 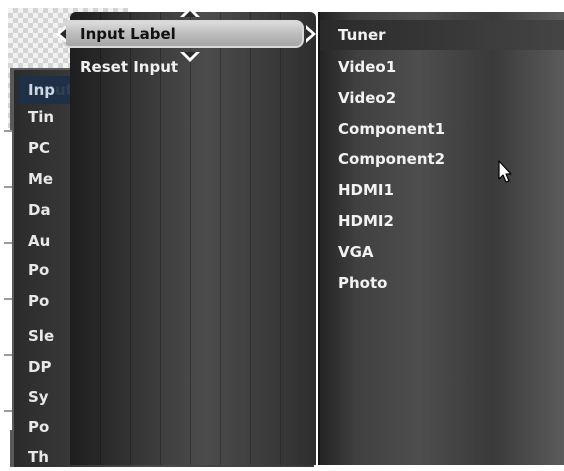 I want to click on main-menu-edge, so click(x=8, y=280).